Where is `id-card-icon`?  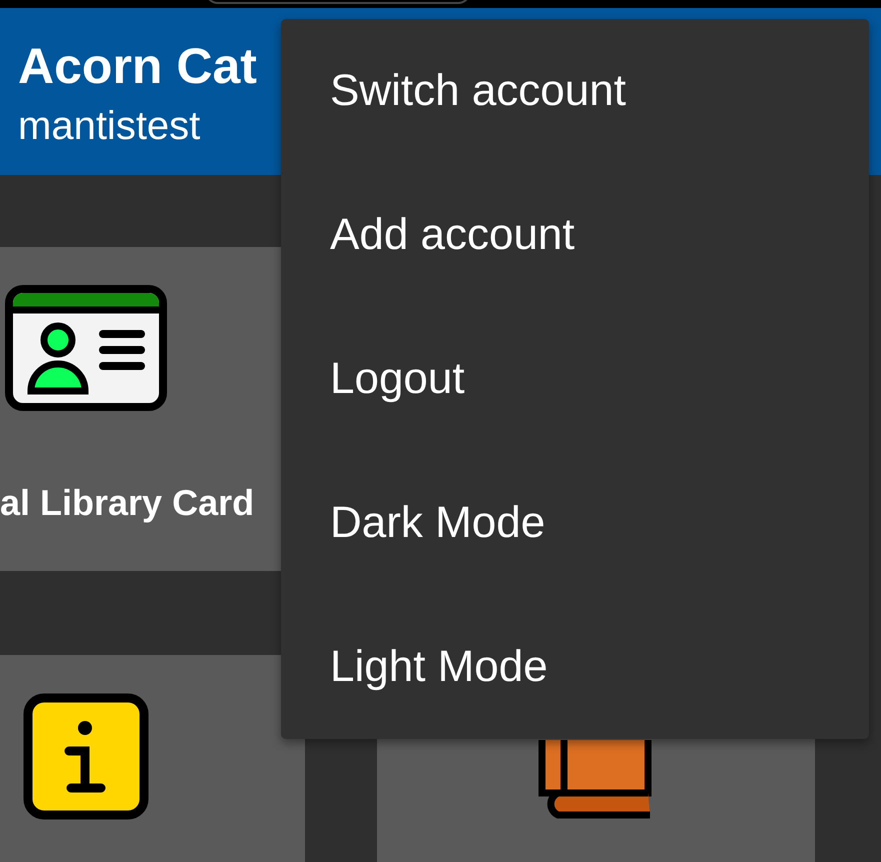 id-card-icon is located at coordinates (86, 348).